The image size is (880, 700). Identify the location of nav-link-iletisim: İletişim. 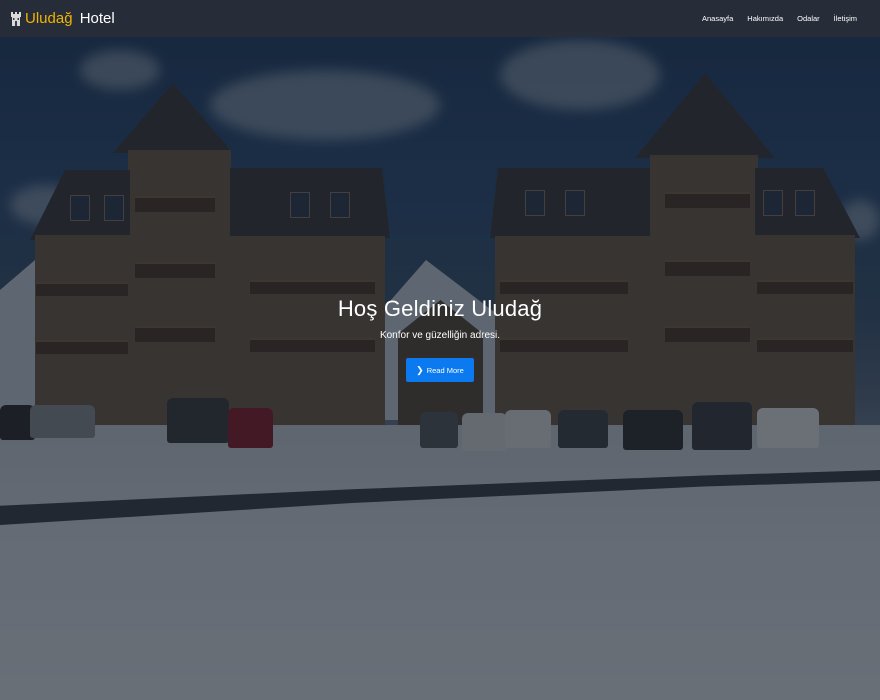
(845, 18).